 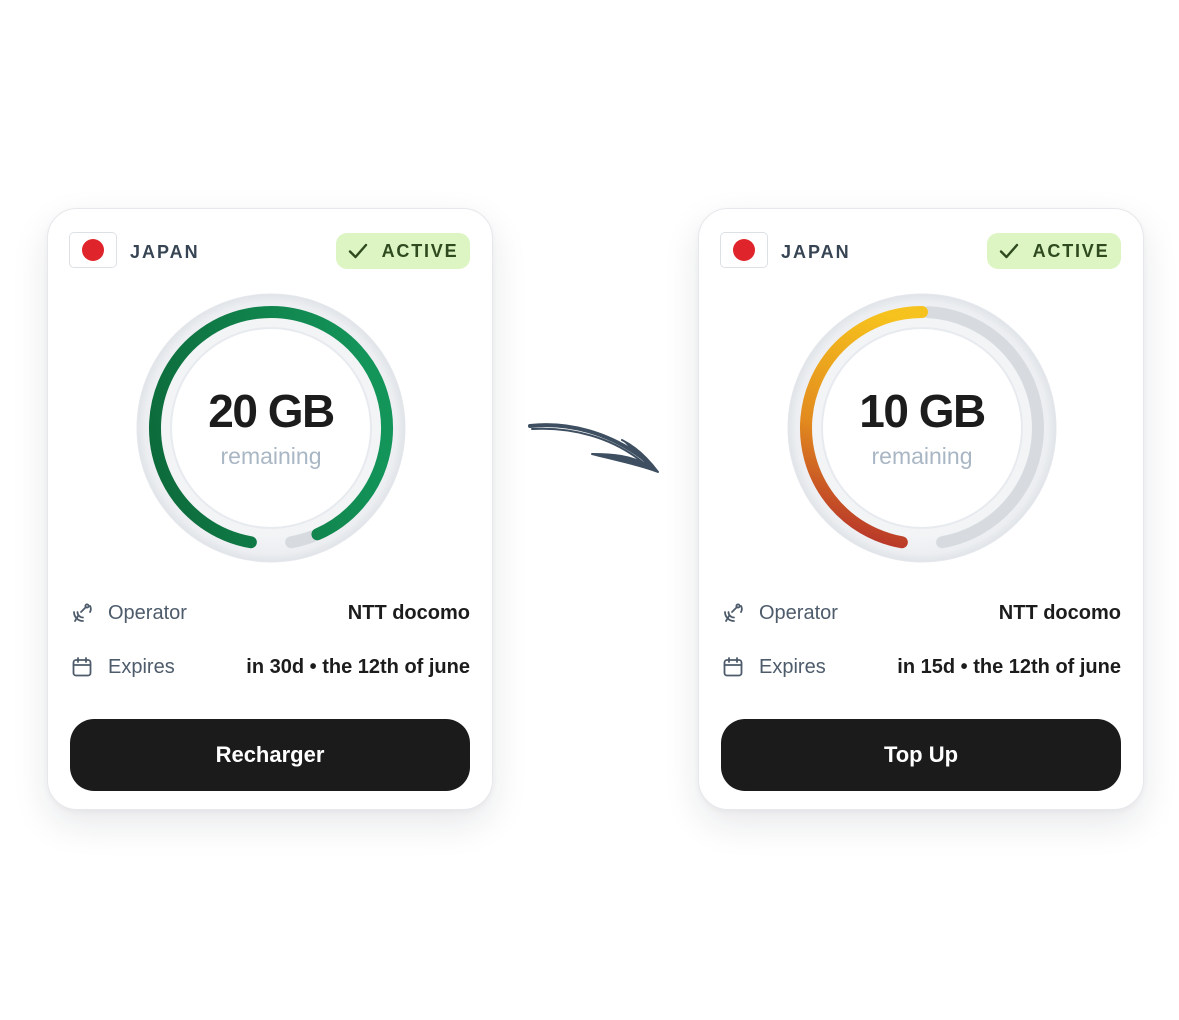 I want to click on data-remaining-gauge: 10 GB remaining, so click(x=922, y=428).